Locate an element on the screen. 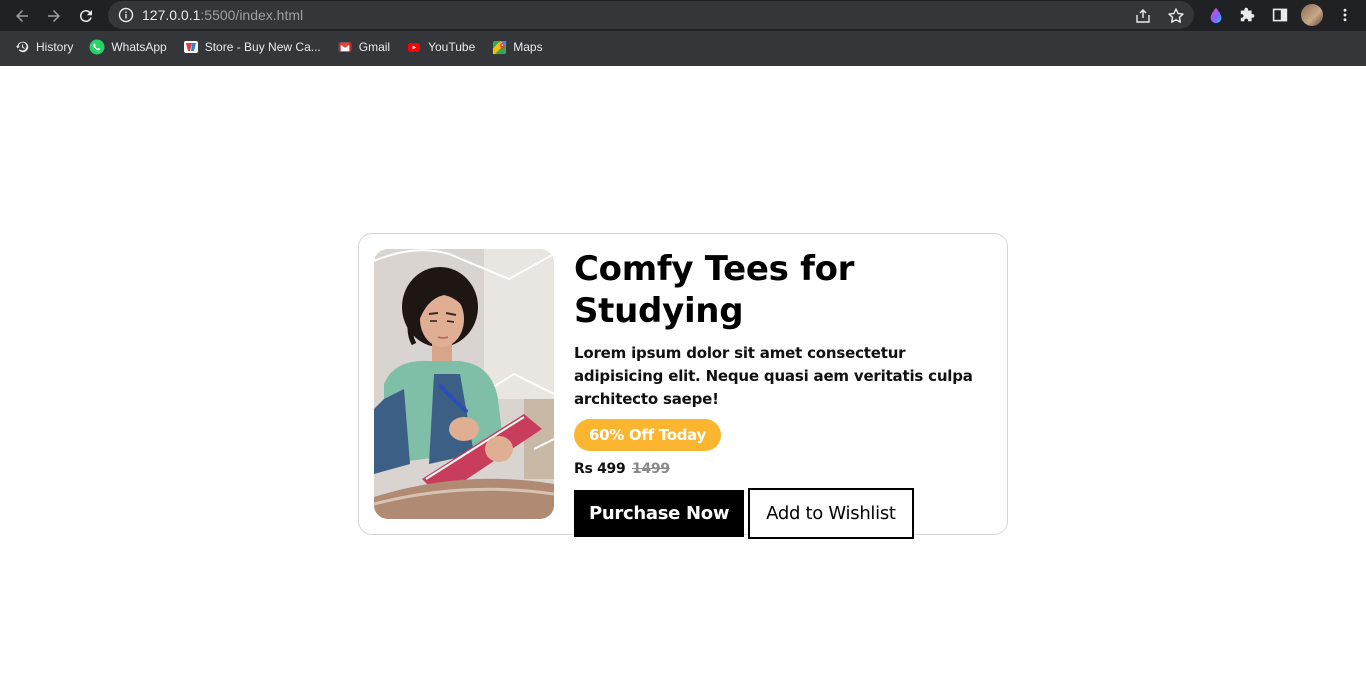 The height and width of the screenshot is (695, 1366). bookmark-label: History is located at coordinates (55, 47).